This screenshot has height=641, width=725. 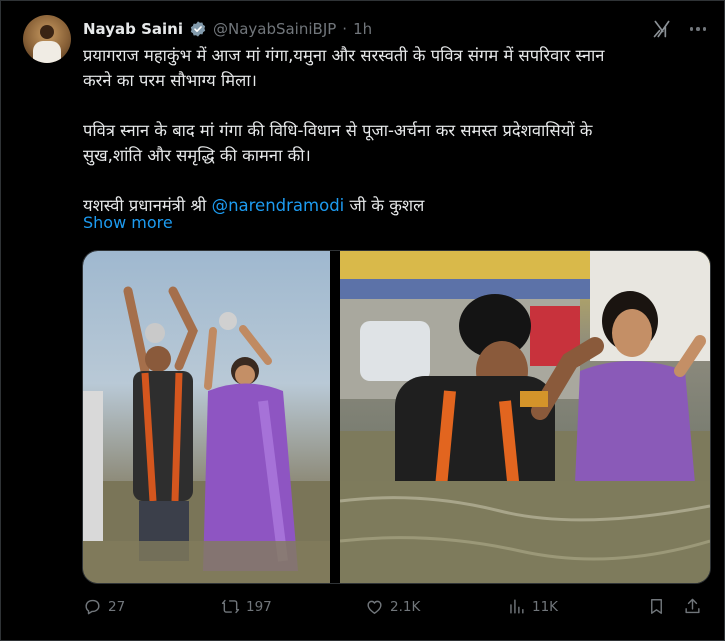 What do you see at coordinates (47, 52) in the screenshot?
I see `avatar-body` at bounding box center [47, 52].